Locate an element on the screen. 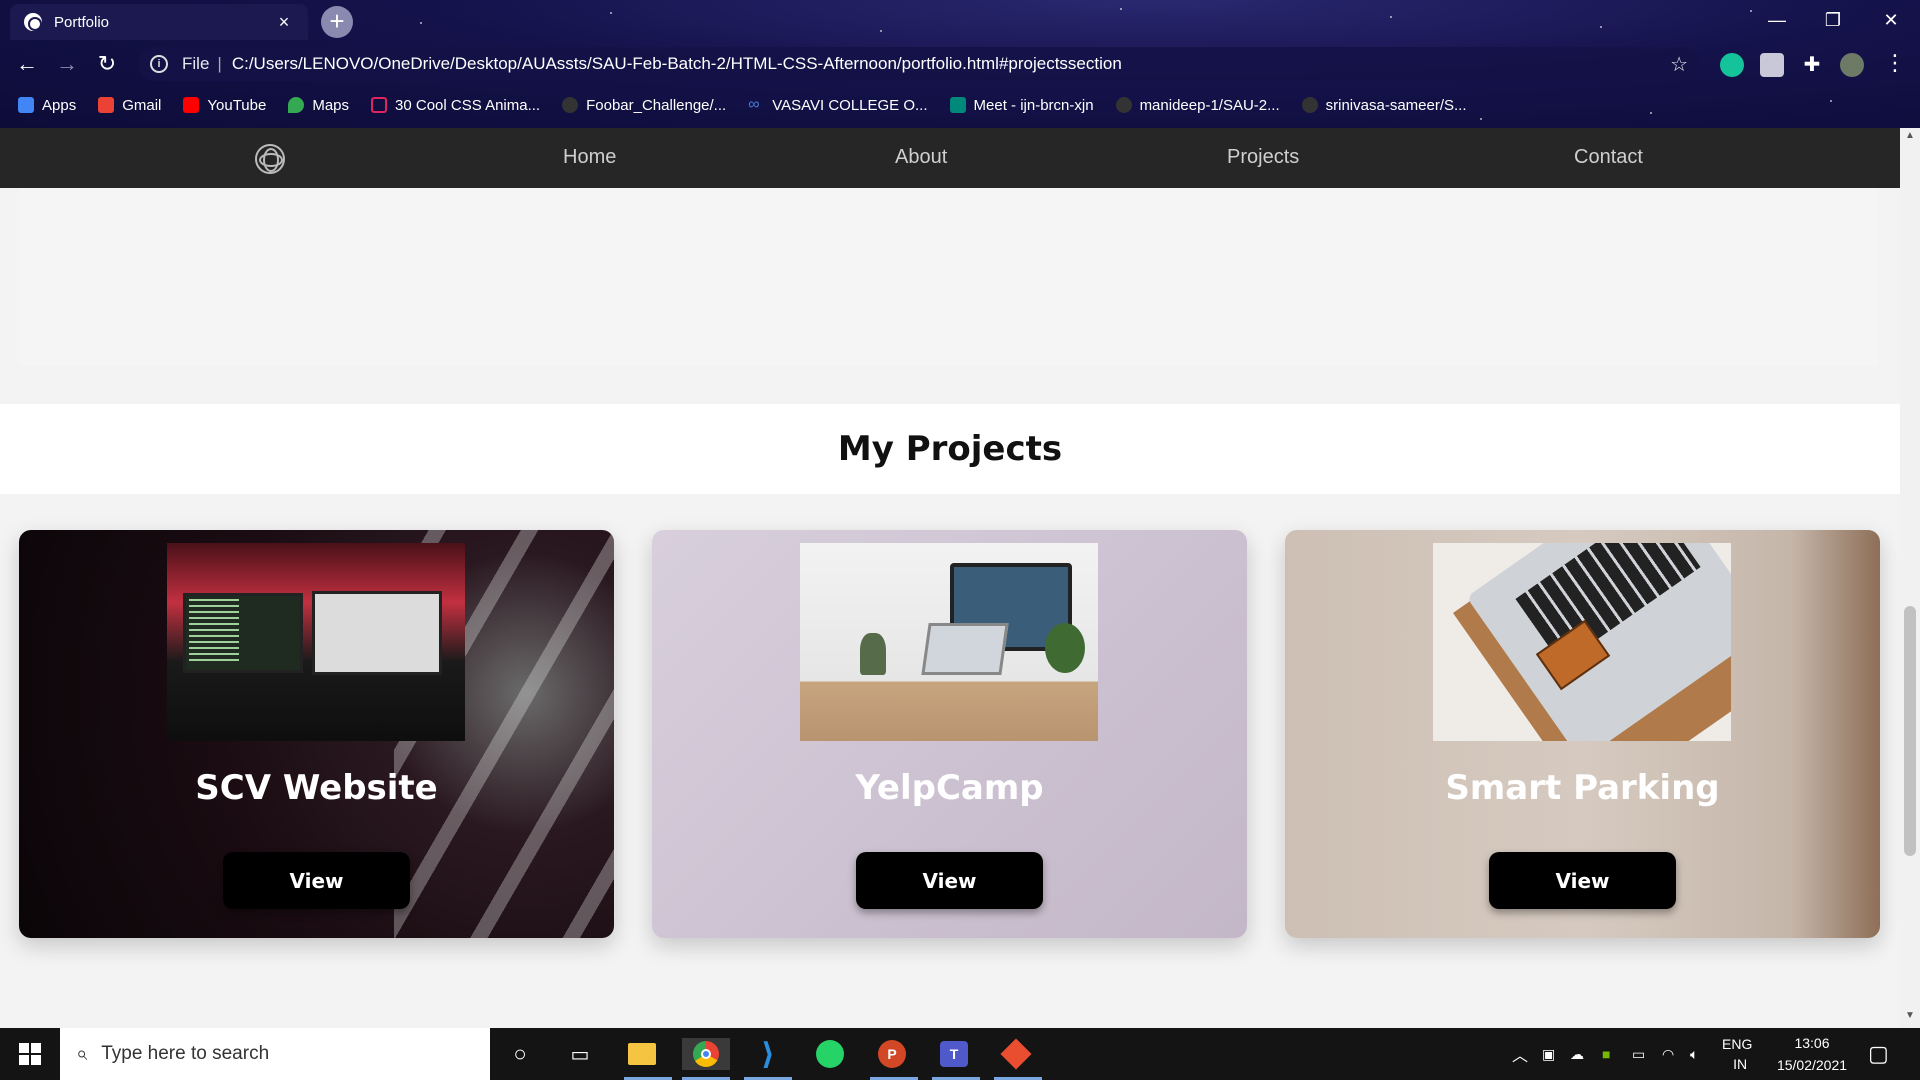 Image resolution: width=1920 pixels, height=1080 pixels. nav-link-contact: Contact is located at coordinates (1608, 157).